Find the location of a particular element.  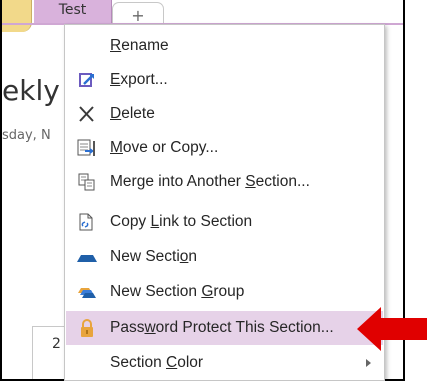

export-icon is located at coordinates (87, 80).